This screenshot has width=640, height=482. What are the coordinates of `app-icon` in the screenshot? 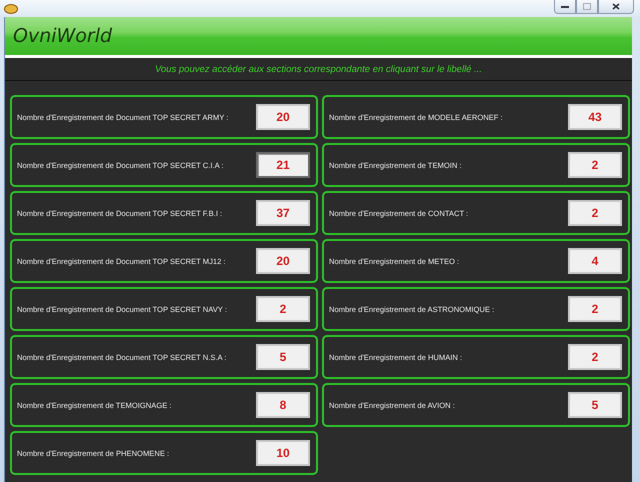 It's located at (11, 9).